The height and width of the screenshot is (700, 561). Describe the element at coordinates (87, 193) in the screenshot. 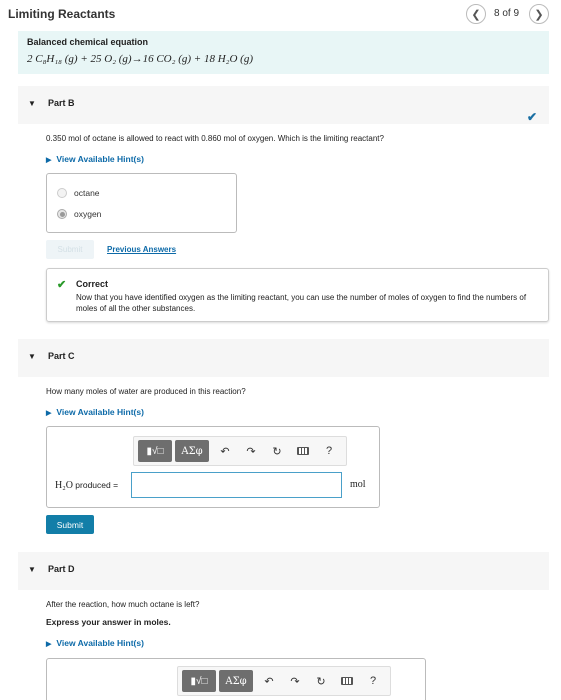

I see `choice-label: octane` at that location.